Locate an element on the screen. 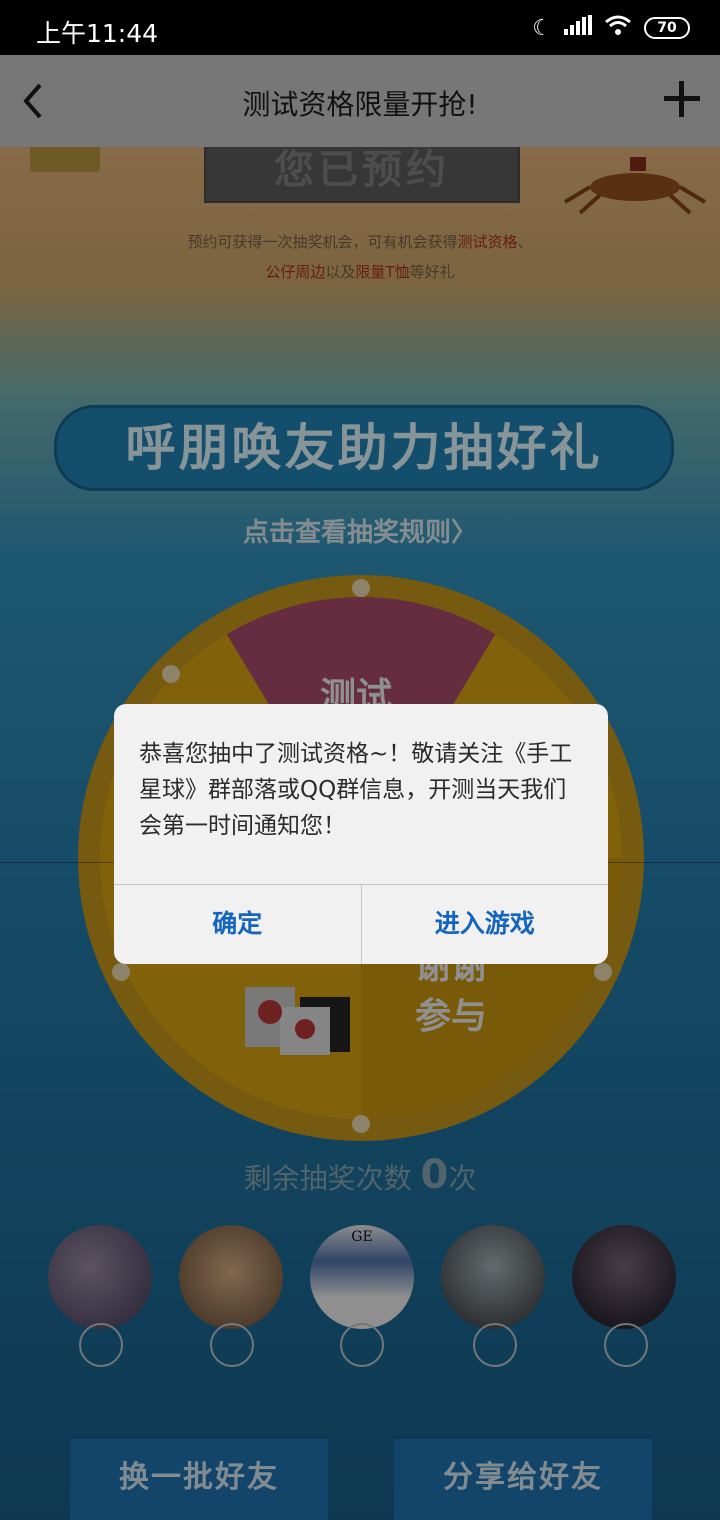 The height and width of the screenshot is (1520, 720). moon-icon: ☾ is located at coordinates (542, 28).